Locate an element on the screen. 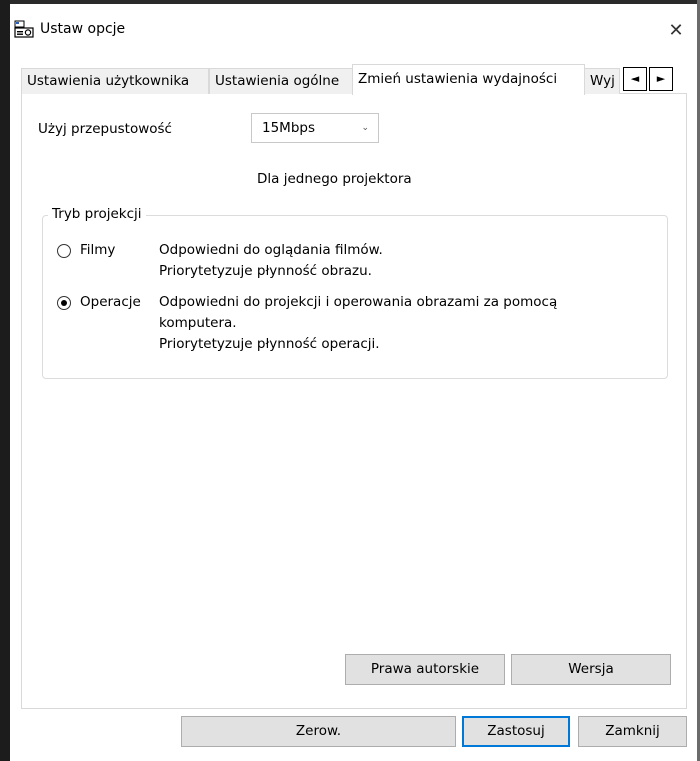 This screenshot has width=700, height=761. apply-button: Zastosuj is located at coordinates (516, 731).